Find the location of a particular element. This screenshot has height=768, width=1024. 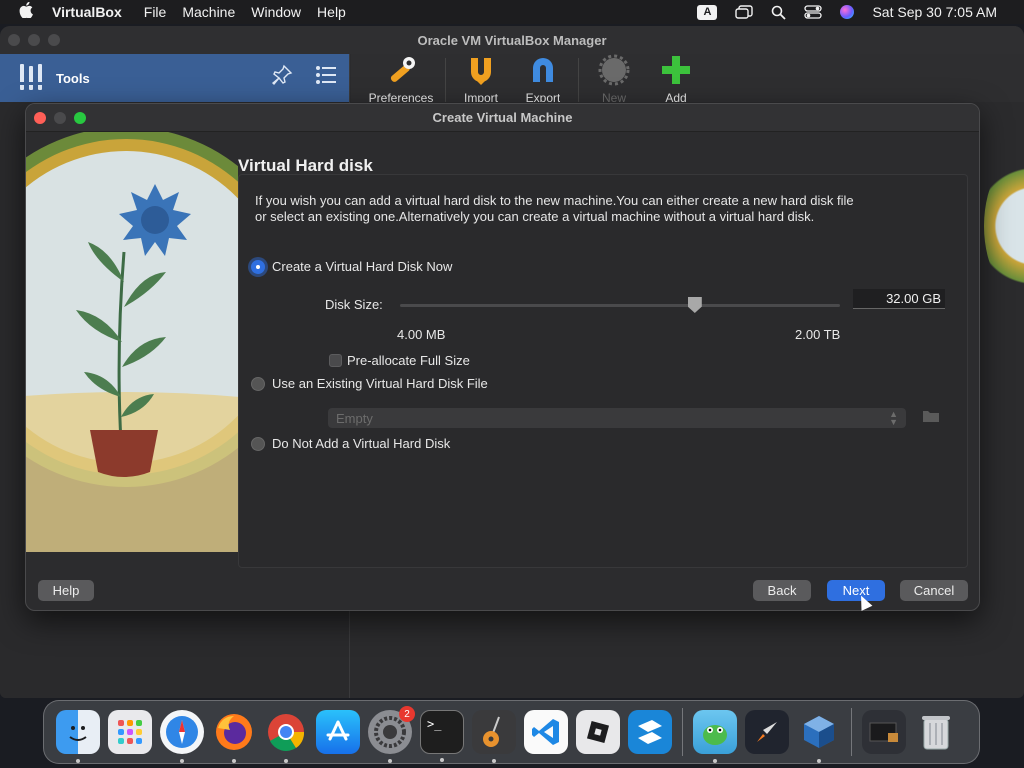

recent-folder-icon is located at coordinates (884, 732).